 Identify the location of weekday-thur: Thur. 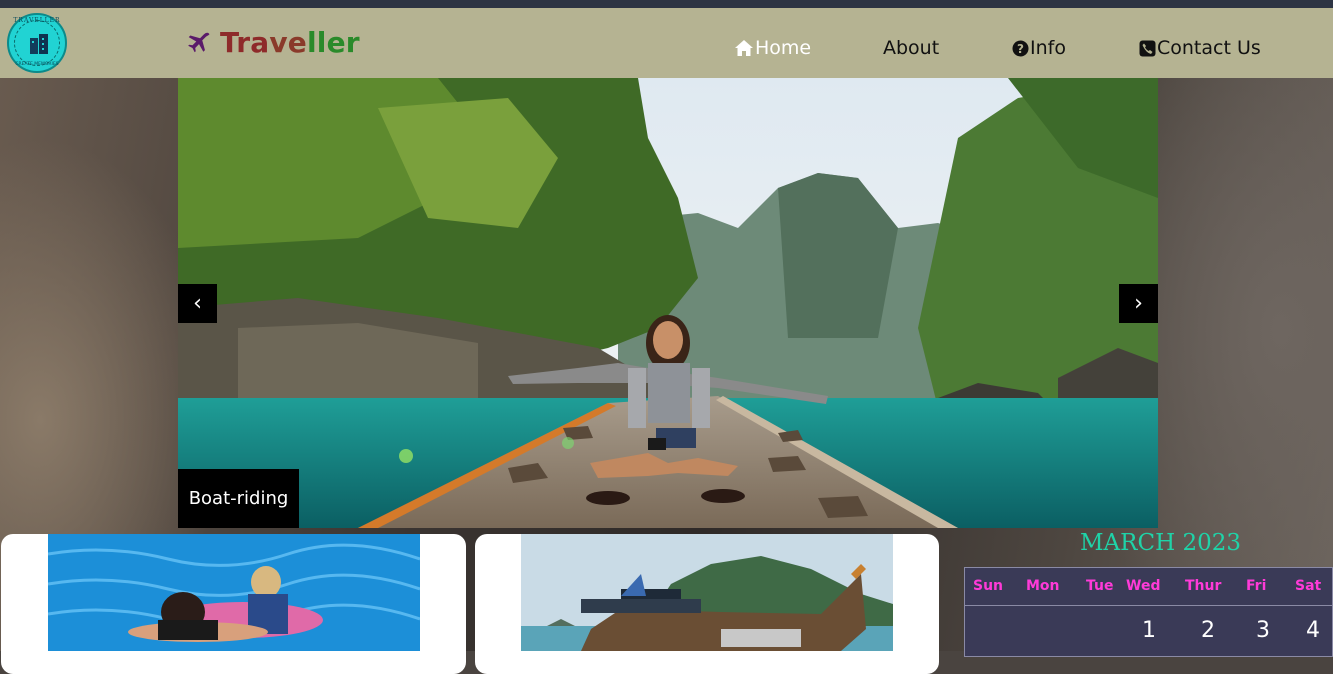
(1203, 586).